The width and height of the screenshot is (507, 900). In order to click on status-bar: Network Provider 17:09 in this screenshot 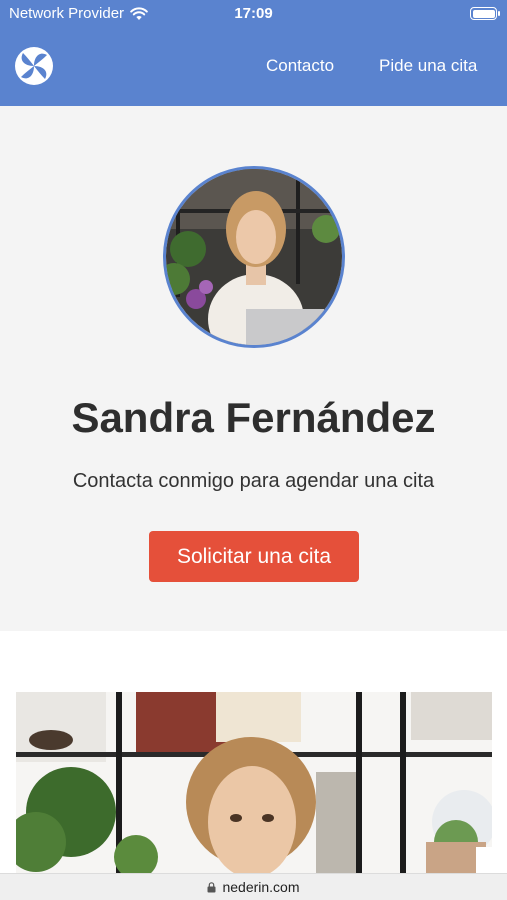, I will do `click(253, 14)`.